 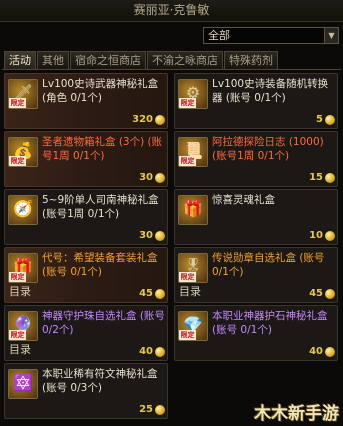 I want to click on rune-box-icon: 🔯, so click(x=23, y=384).